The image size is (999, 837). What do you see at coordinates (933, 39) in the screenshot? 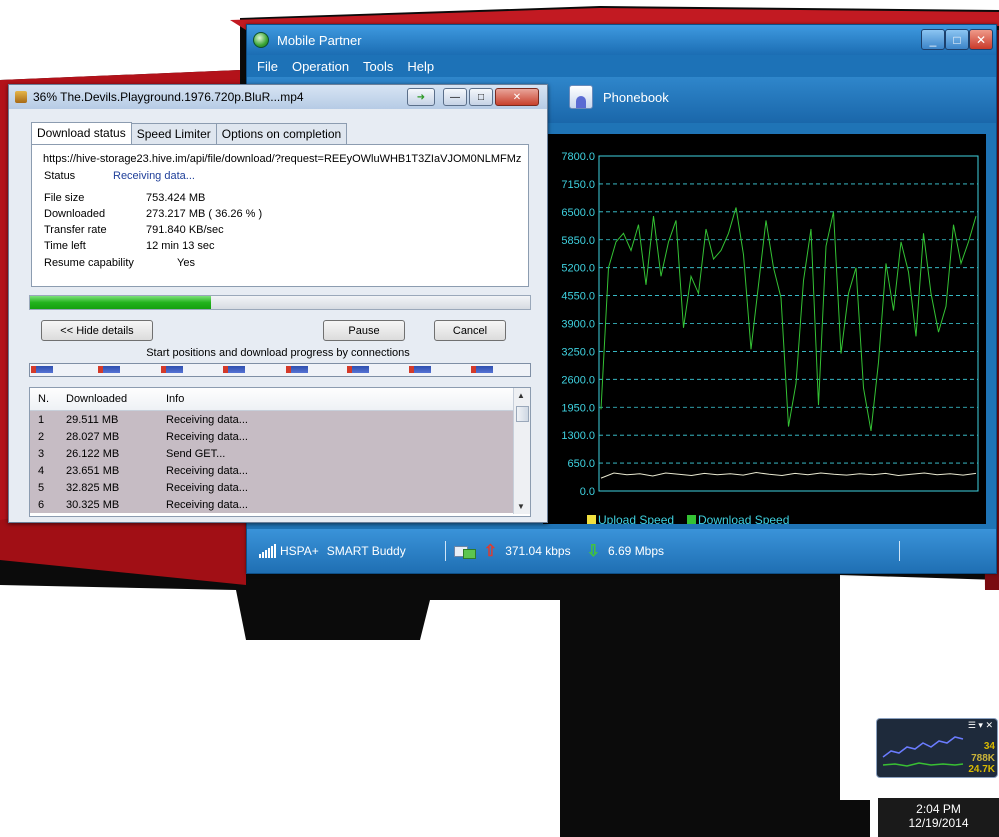
I see `minimize-button: _` at bounding box center [933, 39].